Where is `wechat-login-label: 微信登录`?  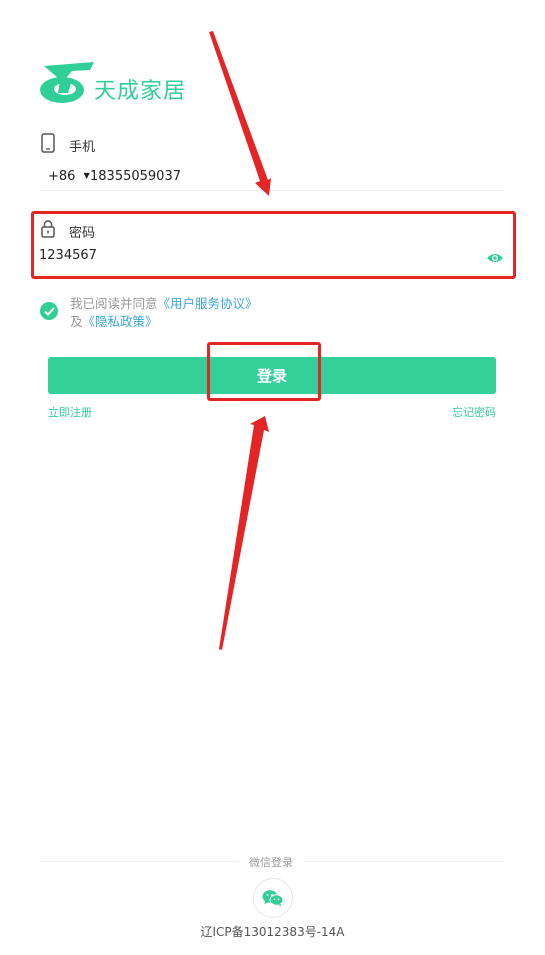 wechat-login-label: 微信登录 is located at coordinates (271, 862).